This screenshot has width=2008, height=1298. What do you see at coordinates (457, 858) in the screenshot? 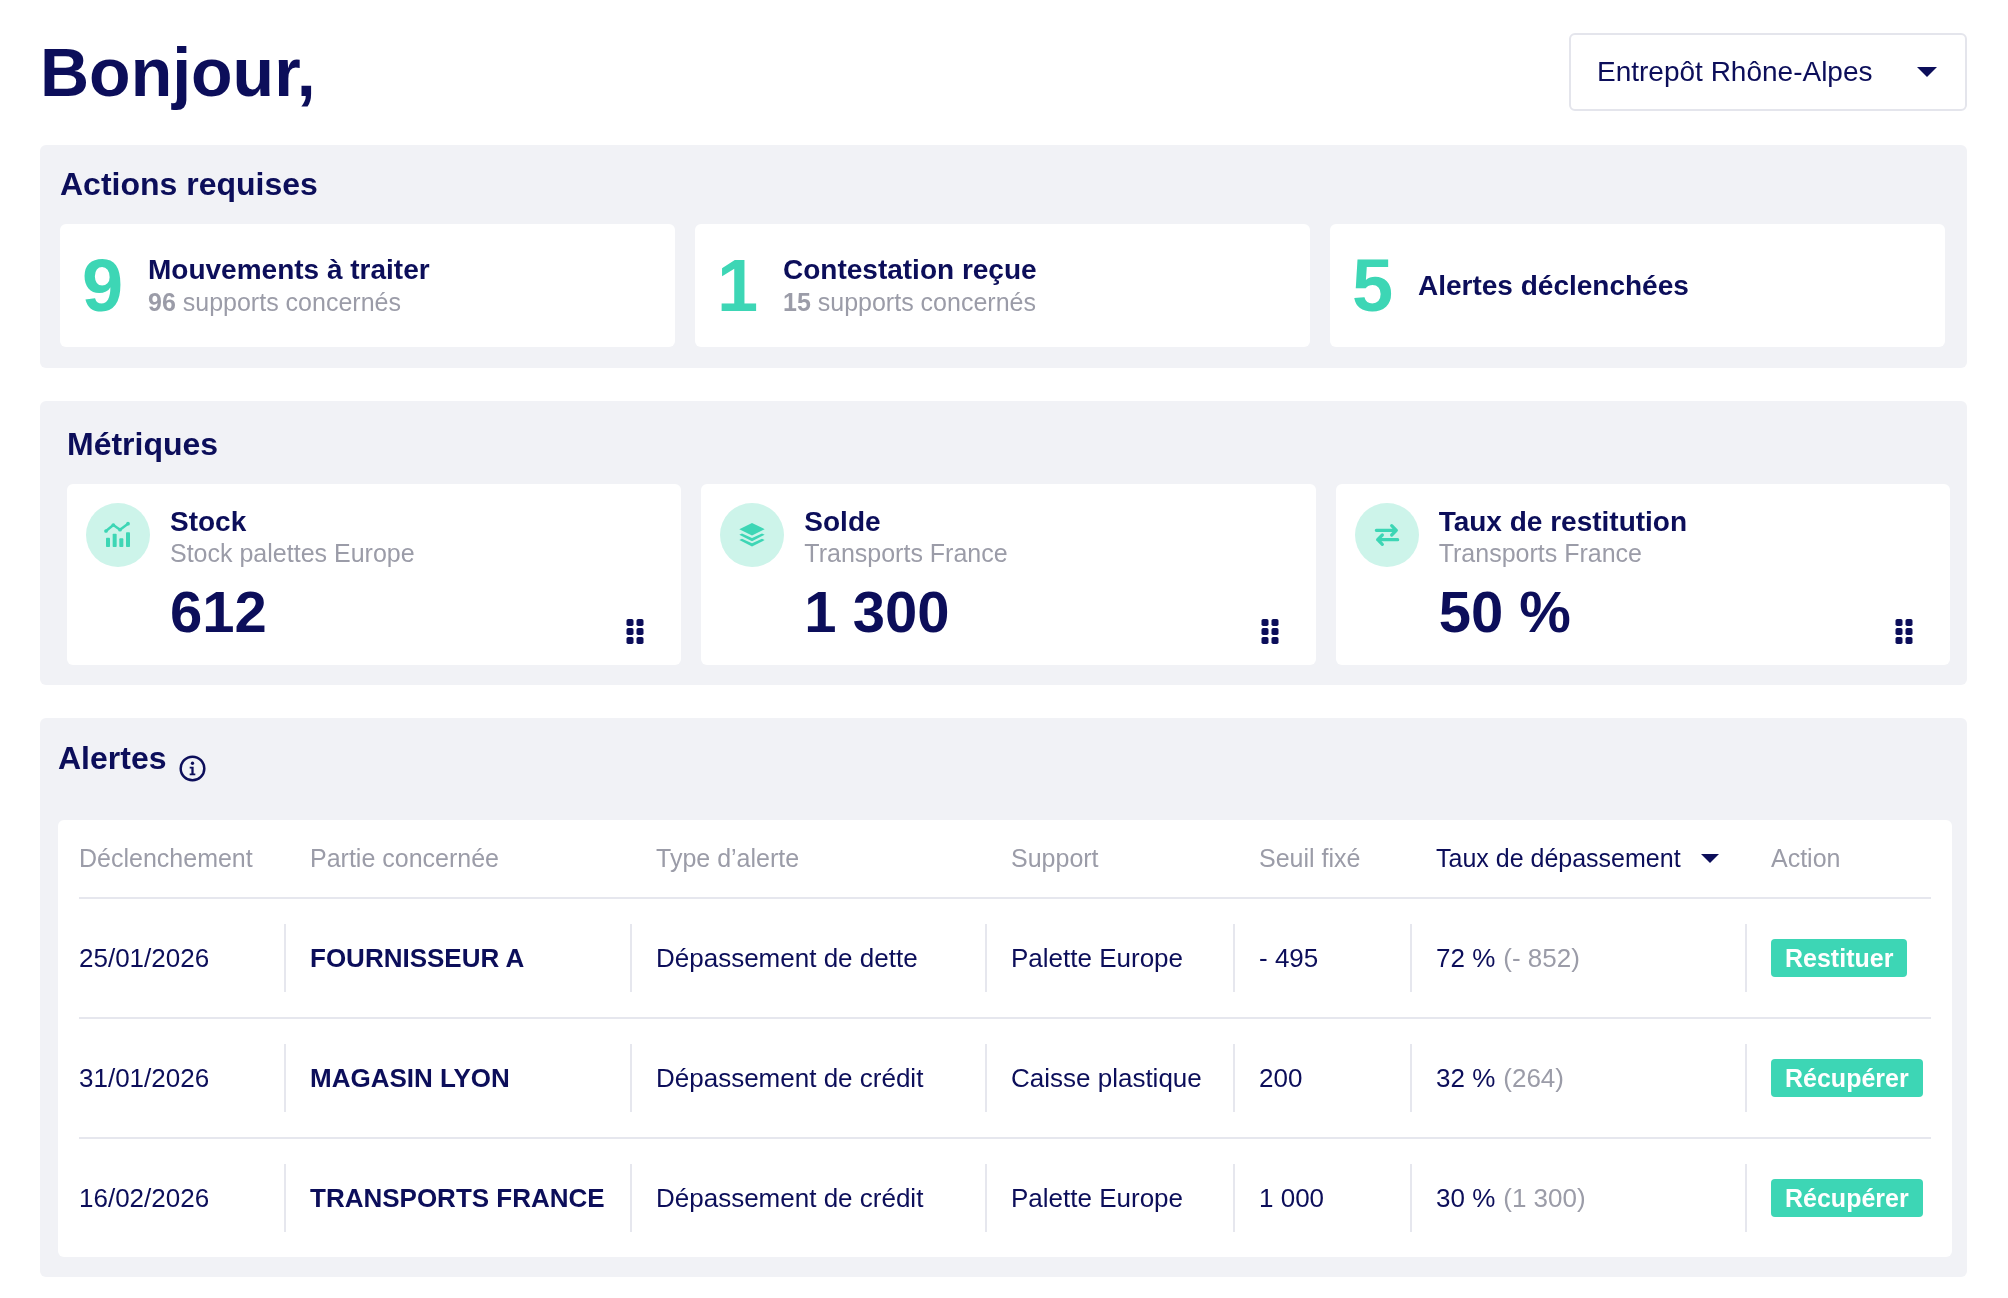
I see `column-header: Partie concernée` at bounding box center [457, 858].